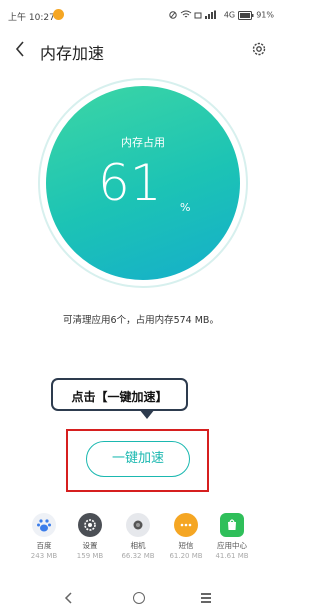 The image size is (320, 615). What do you see at coordinates (138, 545) in the screenshot?
I see `app-name: 相机` at bounding box center [138, 545].